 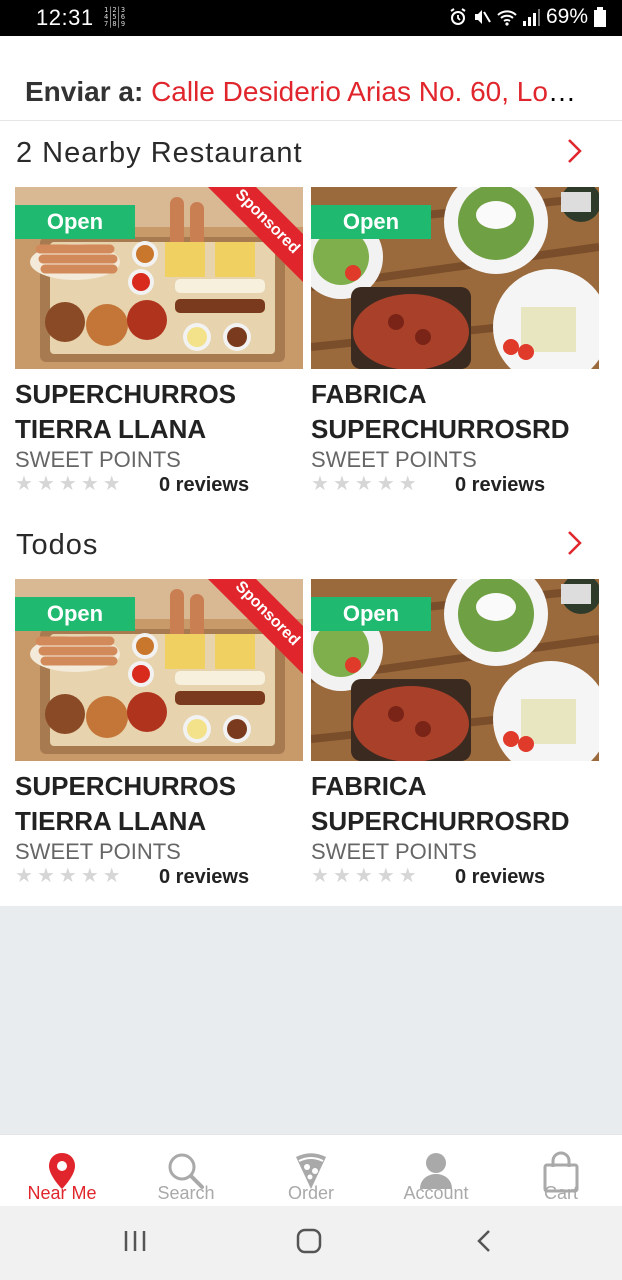 What do you see at coordinates (600, 17) in the screenshot?
I see `battery-icon` at bounding box center [600, 17].